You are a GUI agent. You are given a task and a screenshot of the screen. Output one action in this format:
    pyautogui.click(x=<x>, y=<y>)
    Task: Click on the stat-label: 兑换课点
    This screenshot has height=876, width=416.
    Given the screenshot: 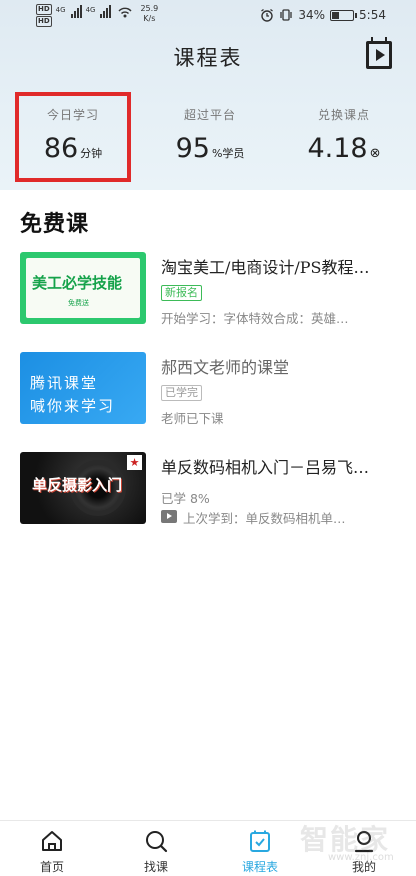 What is the action you would take?
    pyautogui.click(x=343, y=115)
    